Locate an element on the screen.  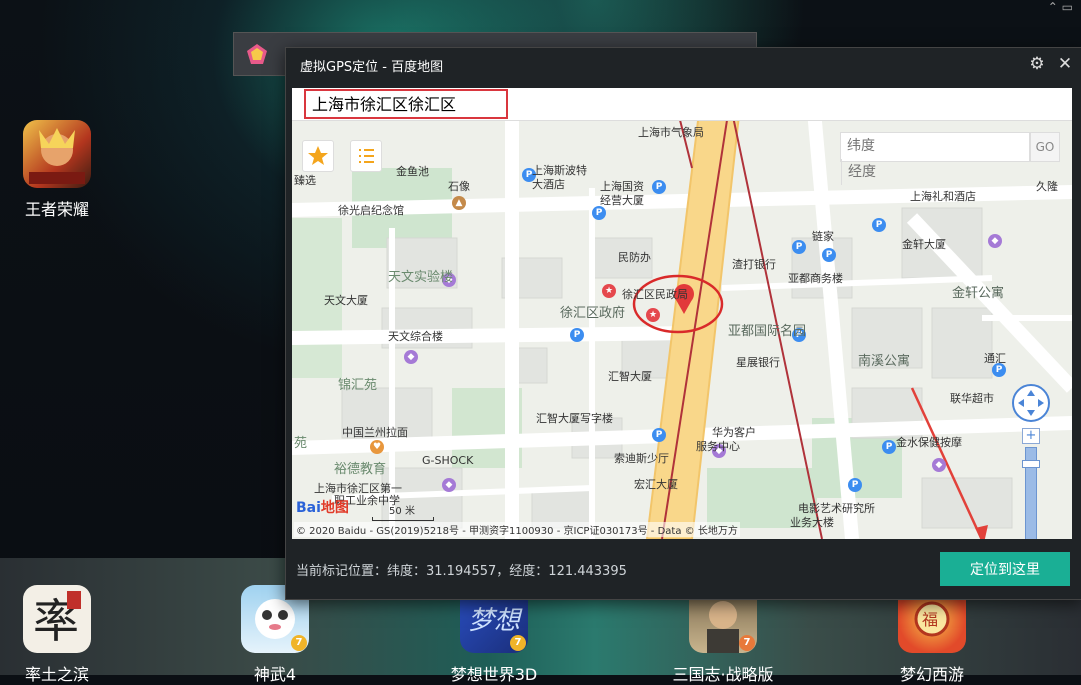
map-label: 久隆 is located at coordinates (1047, 186).